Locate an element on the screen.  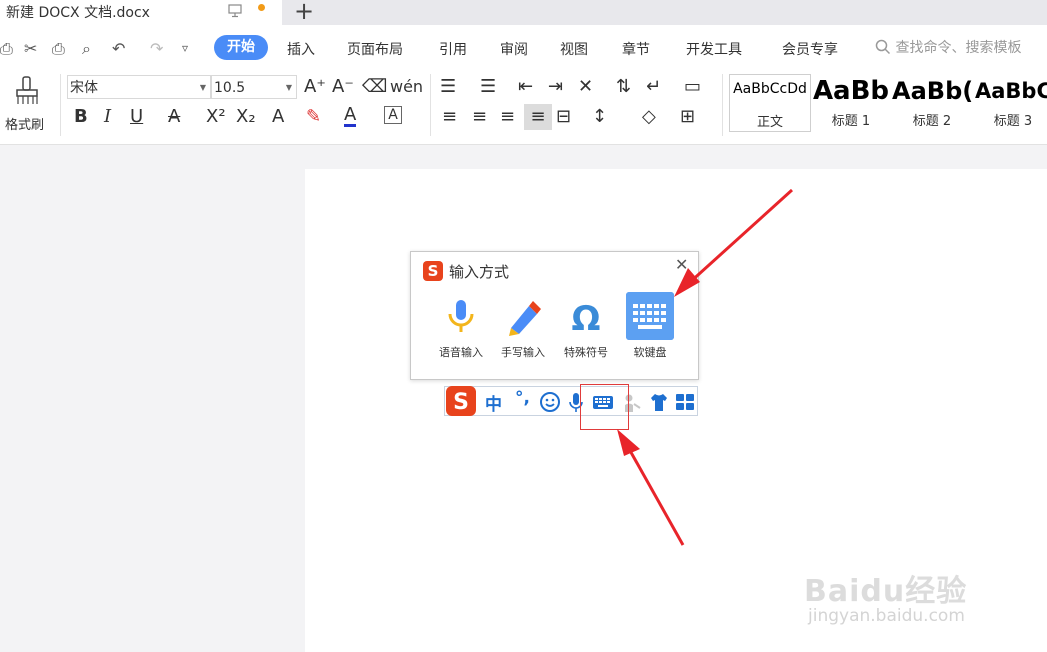
option-label: 特殊符号 is located at coordinates (586, 352).